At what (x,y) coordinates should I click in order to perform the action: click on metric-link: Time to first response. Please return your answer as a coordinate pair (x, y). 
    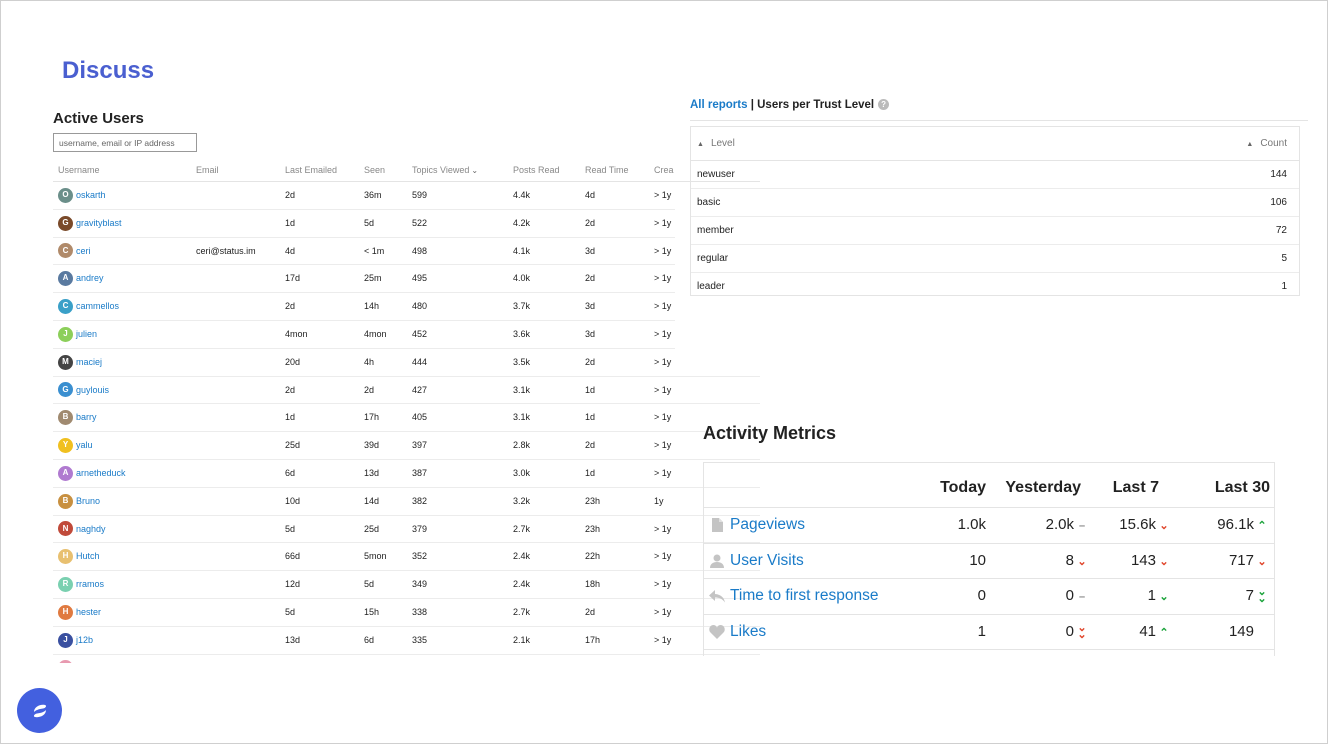
    Looking at the image, I should click on (793, 596).